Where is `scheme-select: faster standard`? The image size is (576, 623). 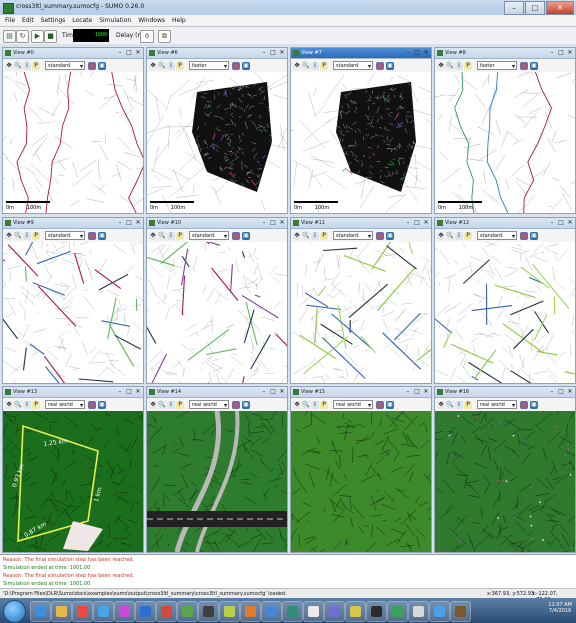
scheme-select: faster standard is located at coordinates (497, 69).